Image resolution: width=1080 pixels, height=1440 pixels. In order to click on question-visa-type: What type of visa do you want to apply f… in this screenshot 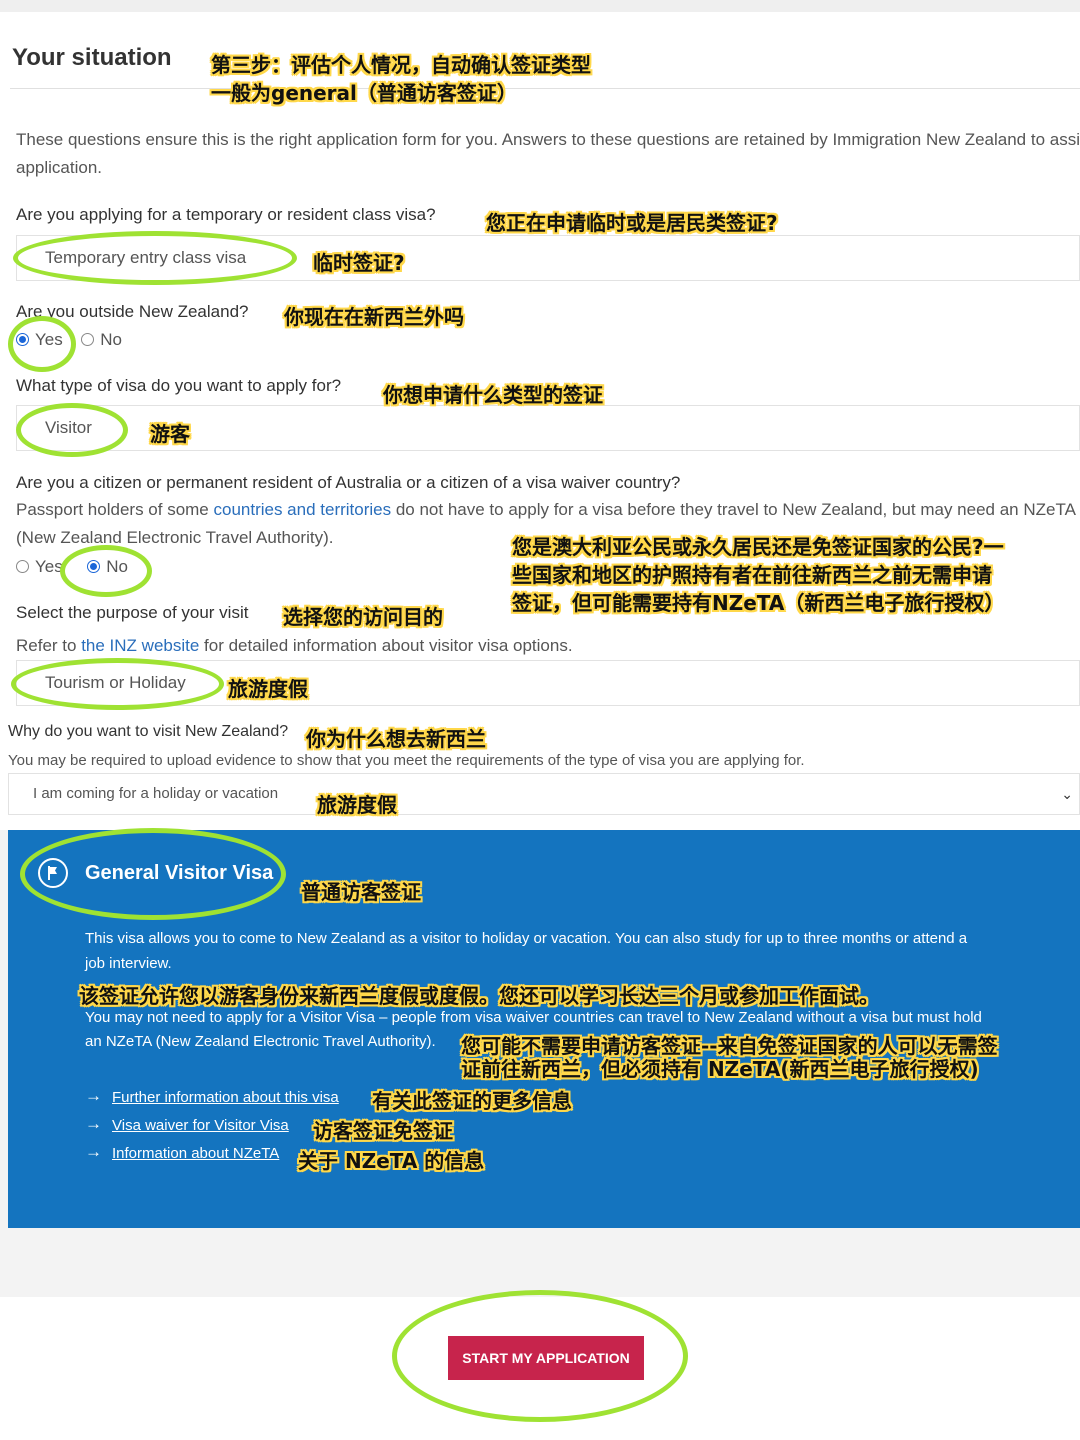, I will do `click(179, 385)`.